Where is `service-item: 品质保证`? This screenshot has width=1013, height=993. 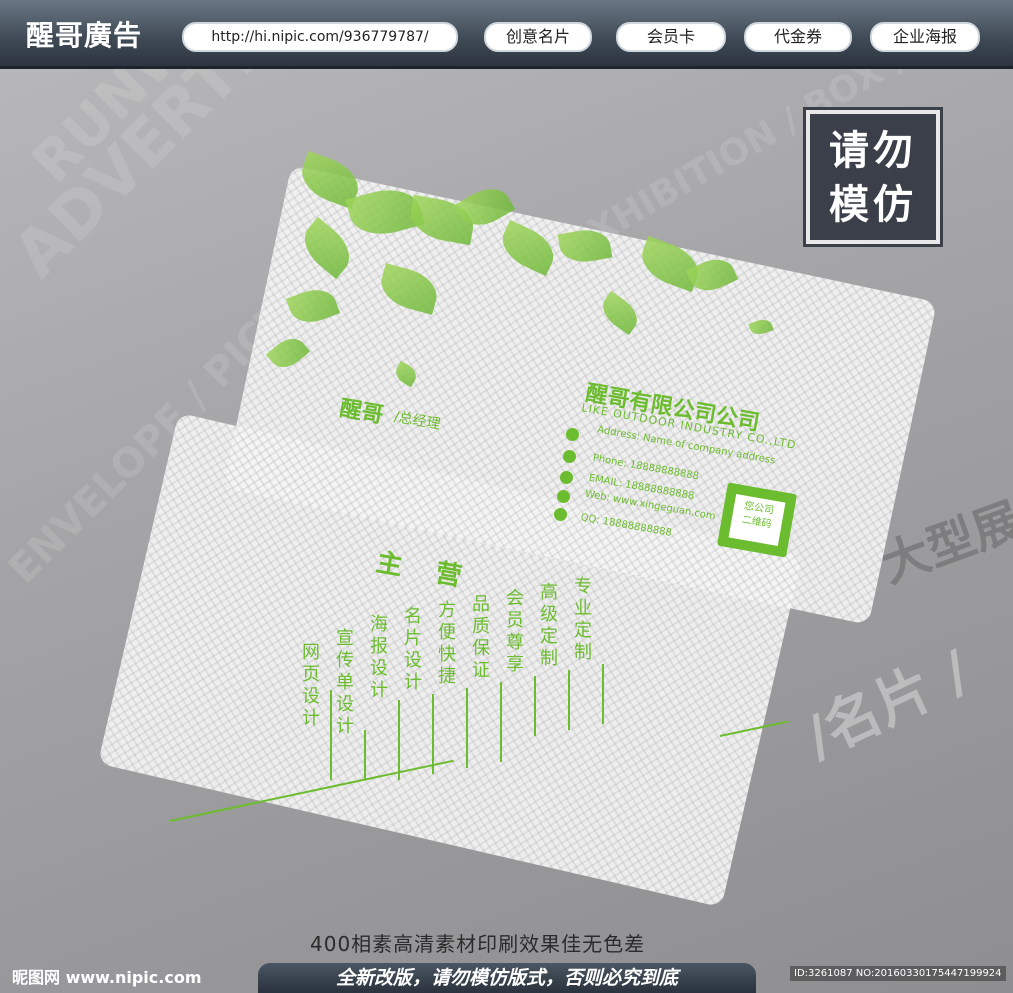 service-item: 品质保证 is located at coordinates (481, 637).